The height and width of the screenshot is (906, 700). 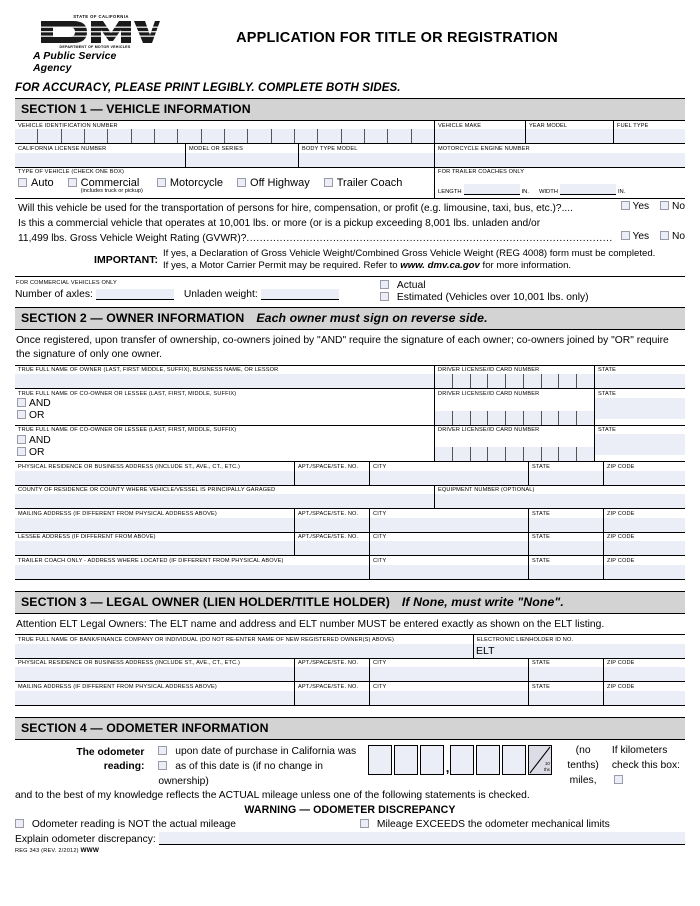 What do you see at coordinates (366, 159) in the screenshot?
I see `body-type-input` at bounding box center [366, 159].